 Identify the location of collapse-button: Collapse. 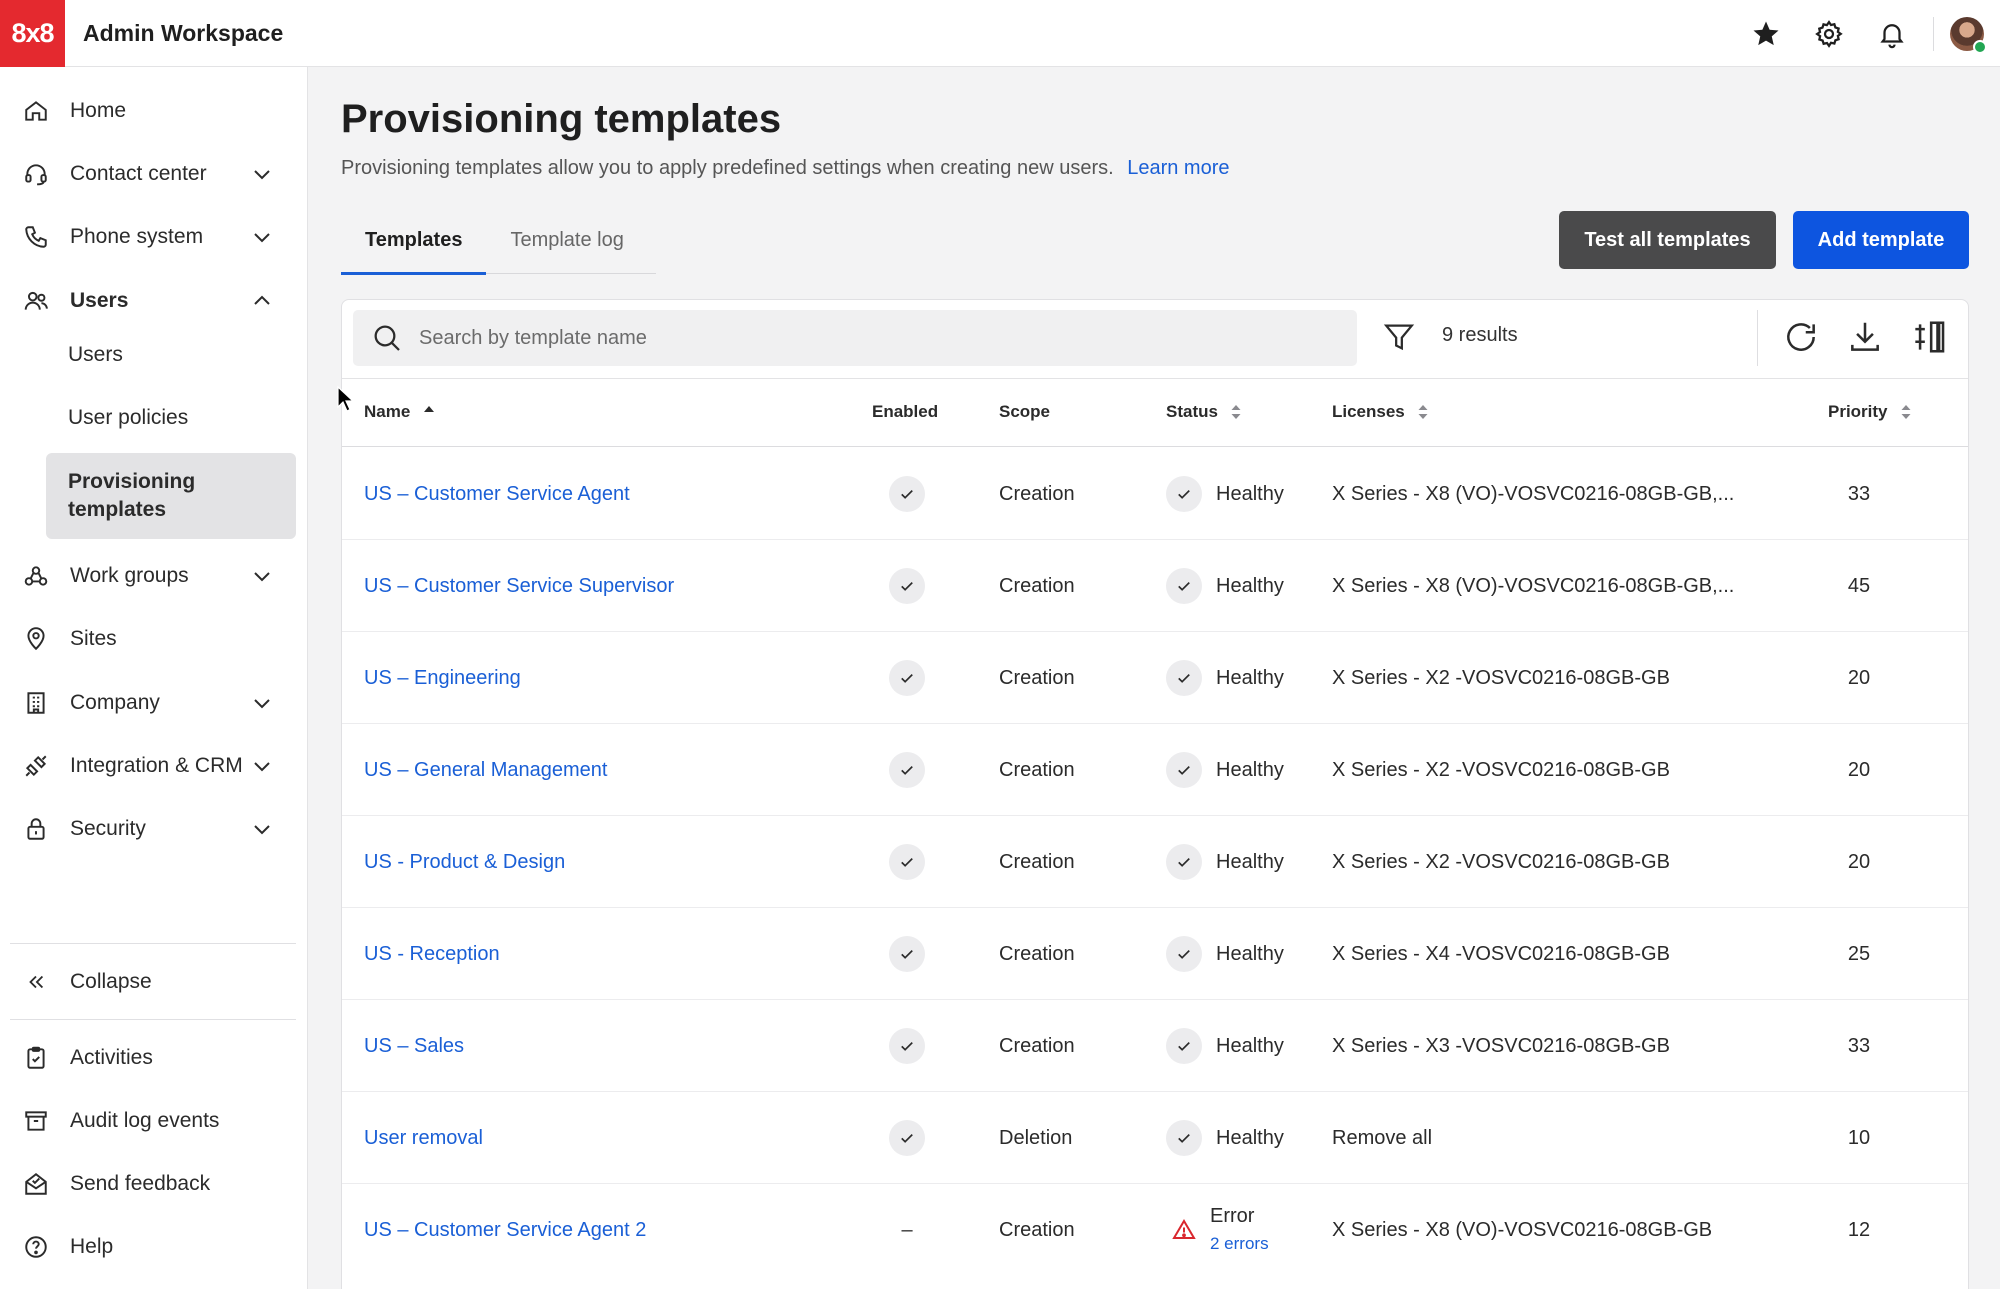
(154, 982).